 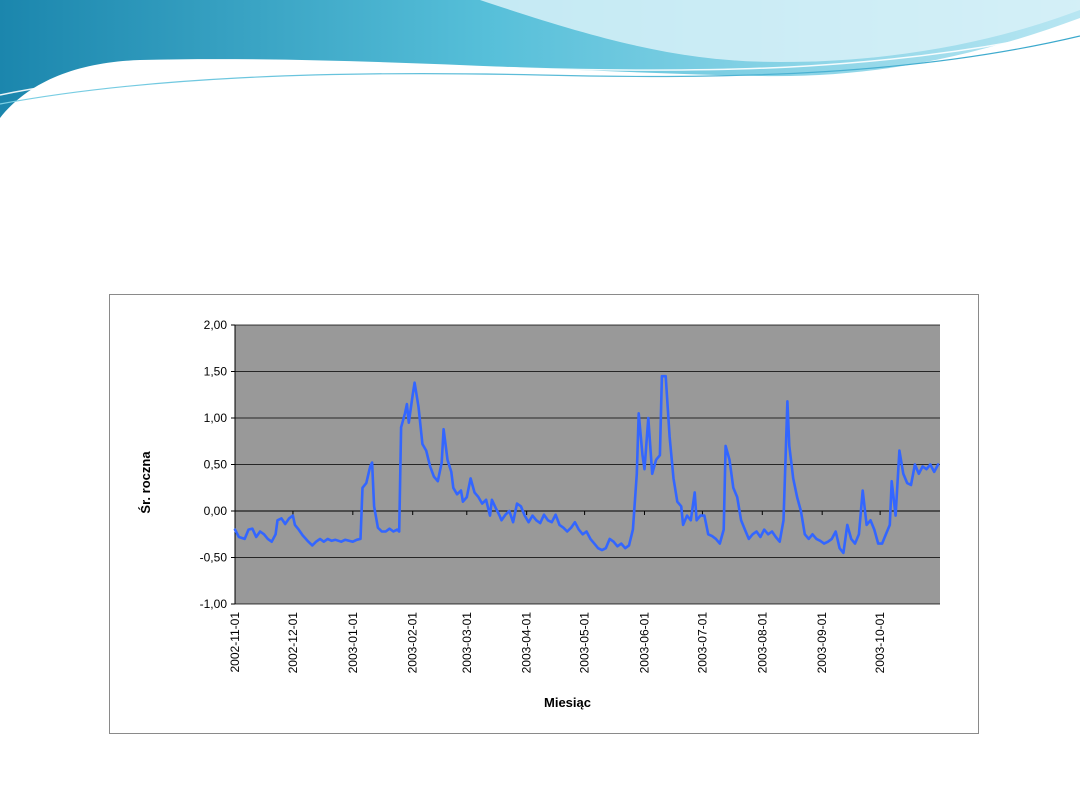 What do you see at coordinates (567, 702) in the screenshot?
I see `x-axis-title: Miesiąc` at bounding box center [567, 702].